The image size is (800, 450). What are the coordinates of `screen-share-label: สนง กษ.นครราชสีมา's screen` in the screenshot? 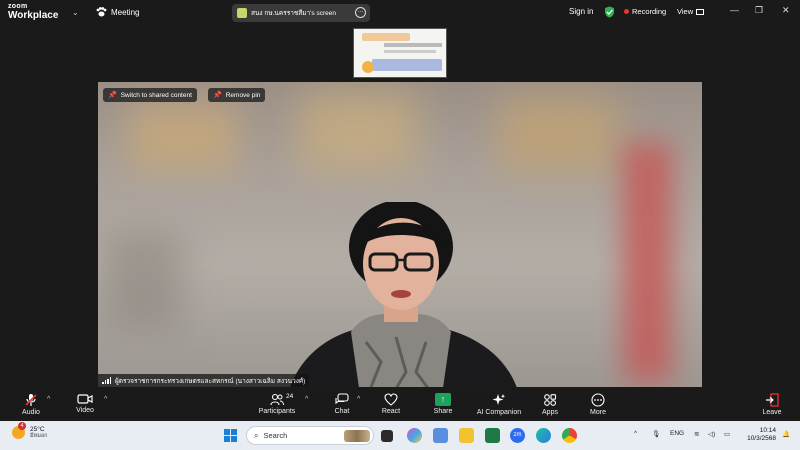 It's located at (293, 13).